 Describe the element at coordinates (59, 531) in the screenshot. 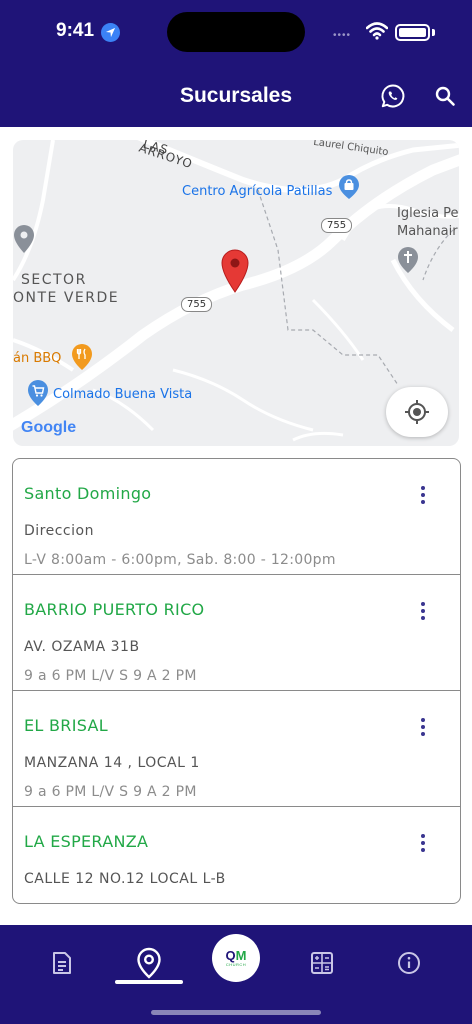

I see `branch-address: Direccion` at that location.